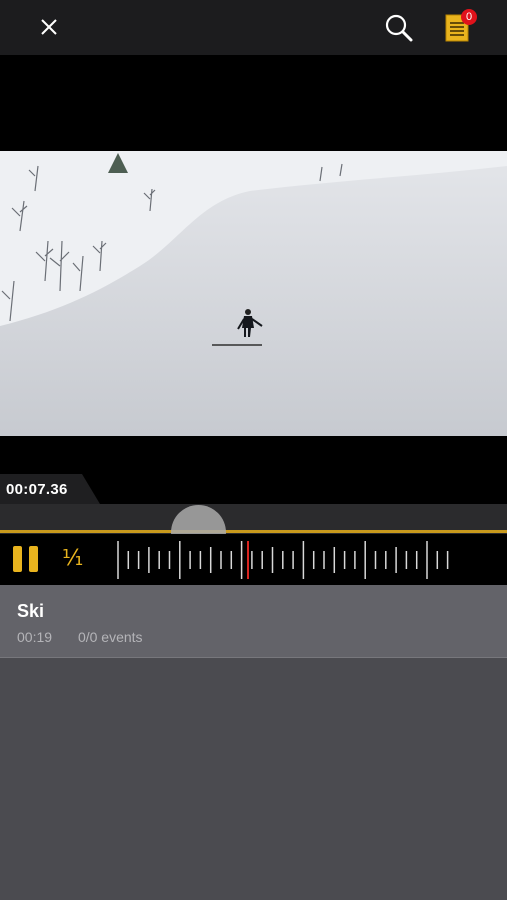 This screenshot has height=900, width=507. Describe the element at coordinates (17, 559) in the screenshot. I see `pause-icon` at that location.